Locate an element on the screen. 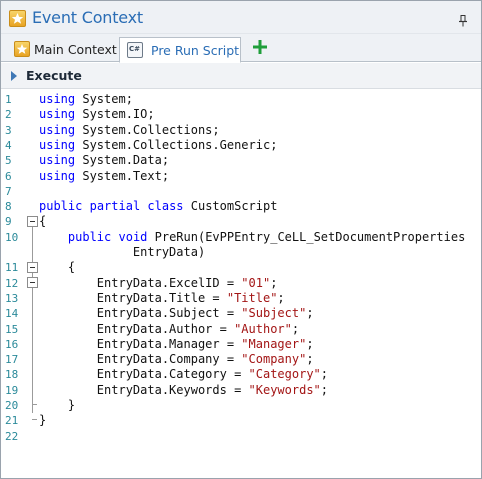 Image resolution: width=482 pixels, height=479 pixels. code-text: EntryData.Keywords = "Keywords"; is located at coordinates (183, 390).